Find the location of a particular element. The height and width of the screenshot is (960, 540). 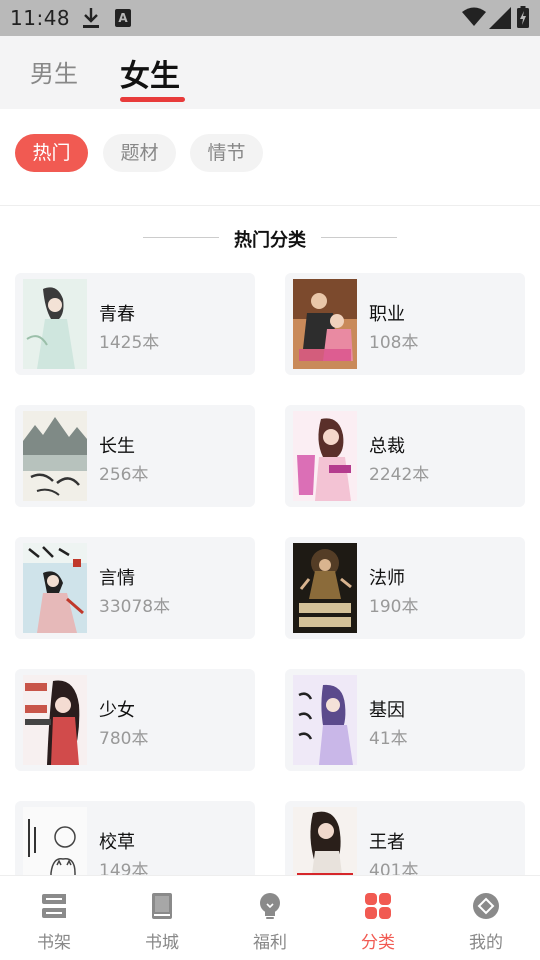

nav-label: 福利 is located at coordinates (270, 943).